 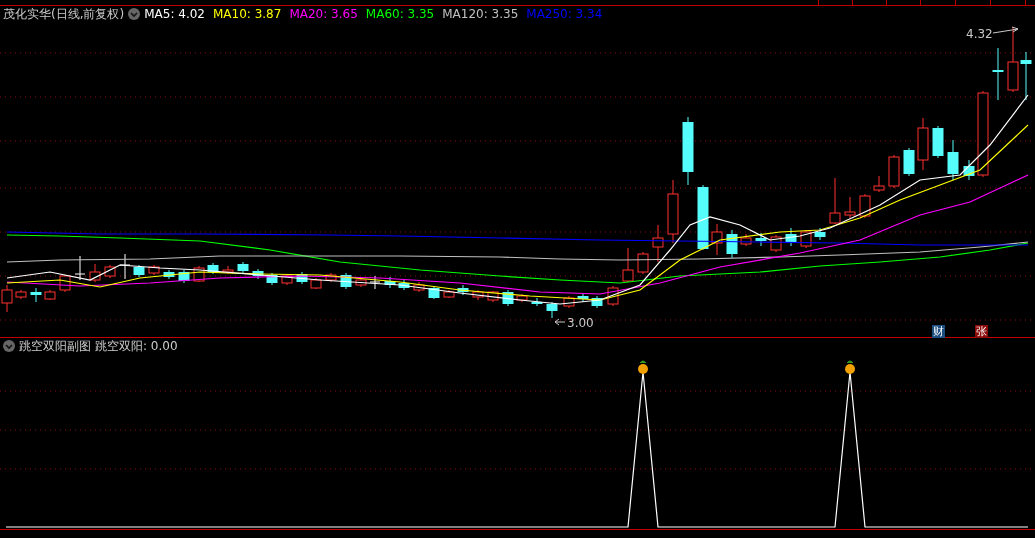 I want to click on indicator-value: MA10: 3.87, so click(x=247, y=14).